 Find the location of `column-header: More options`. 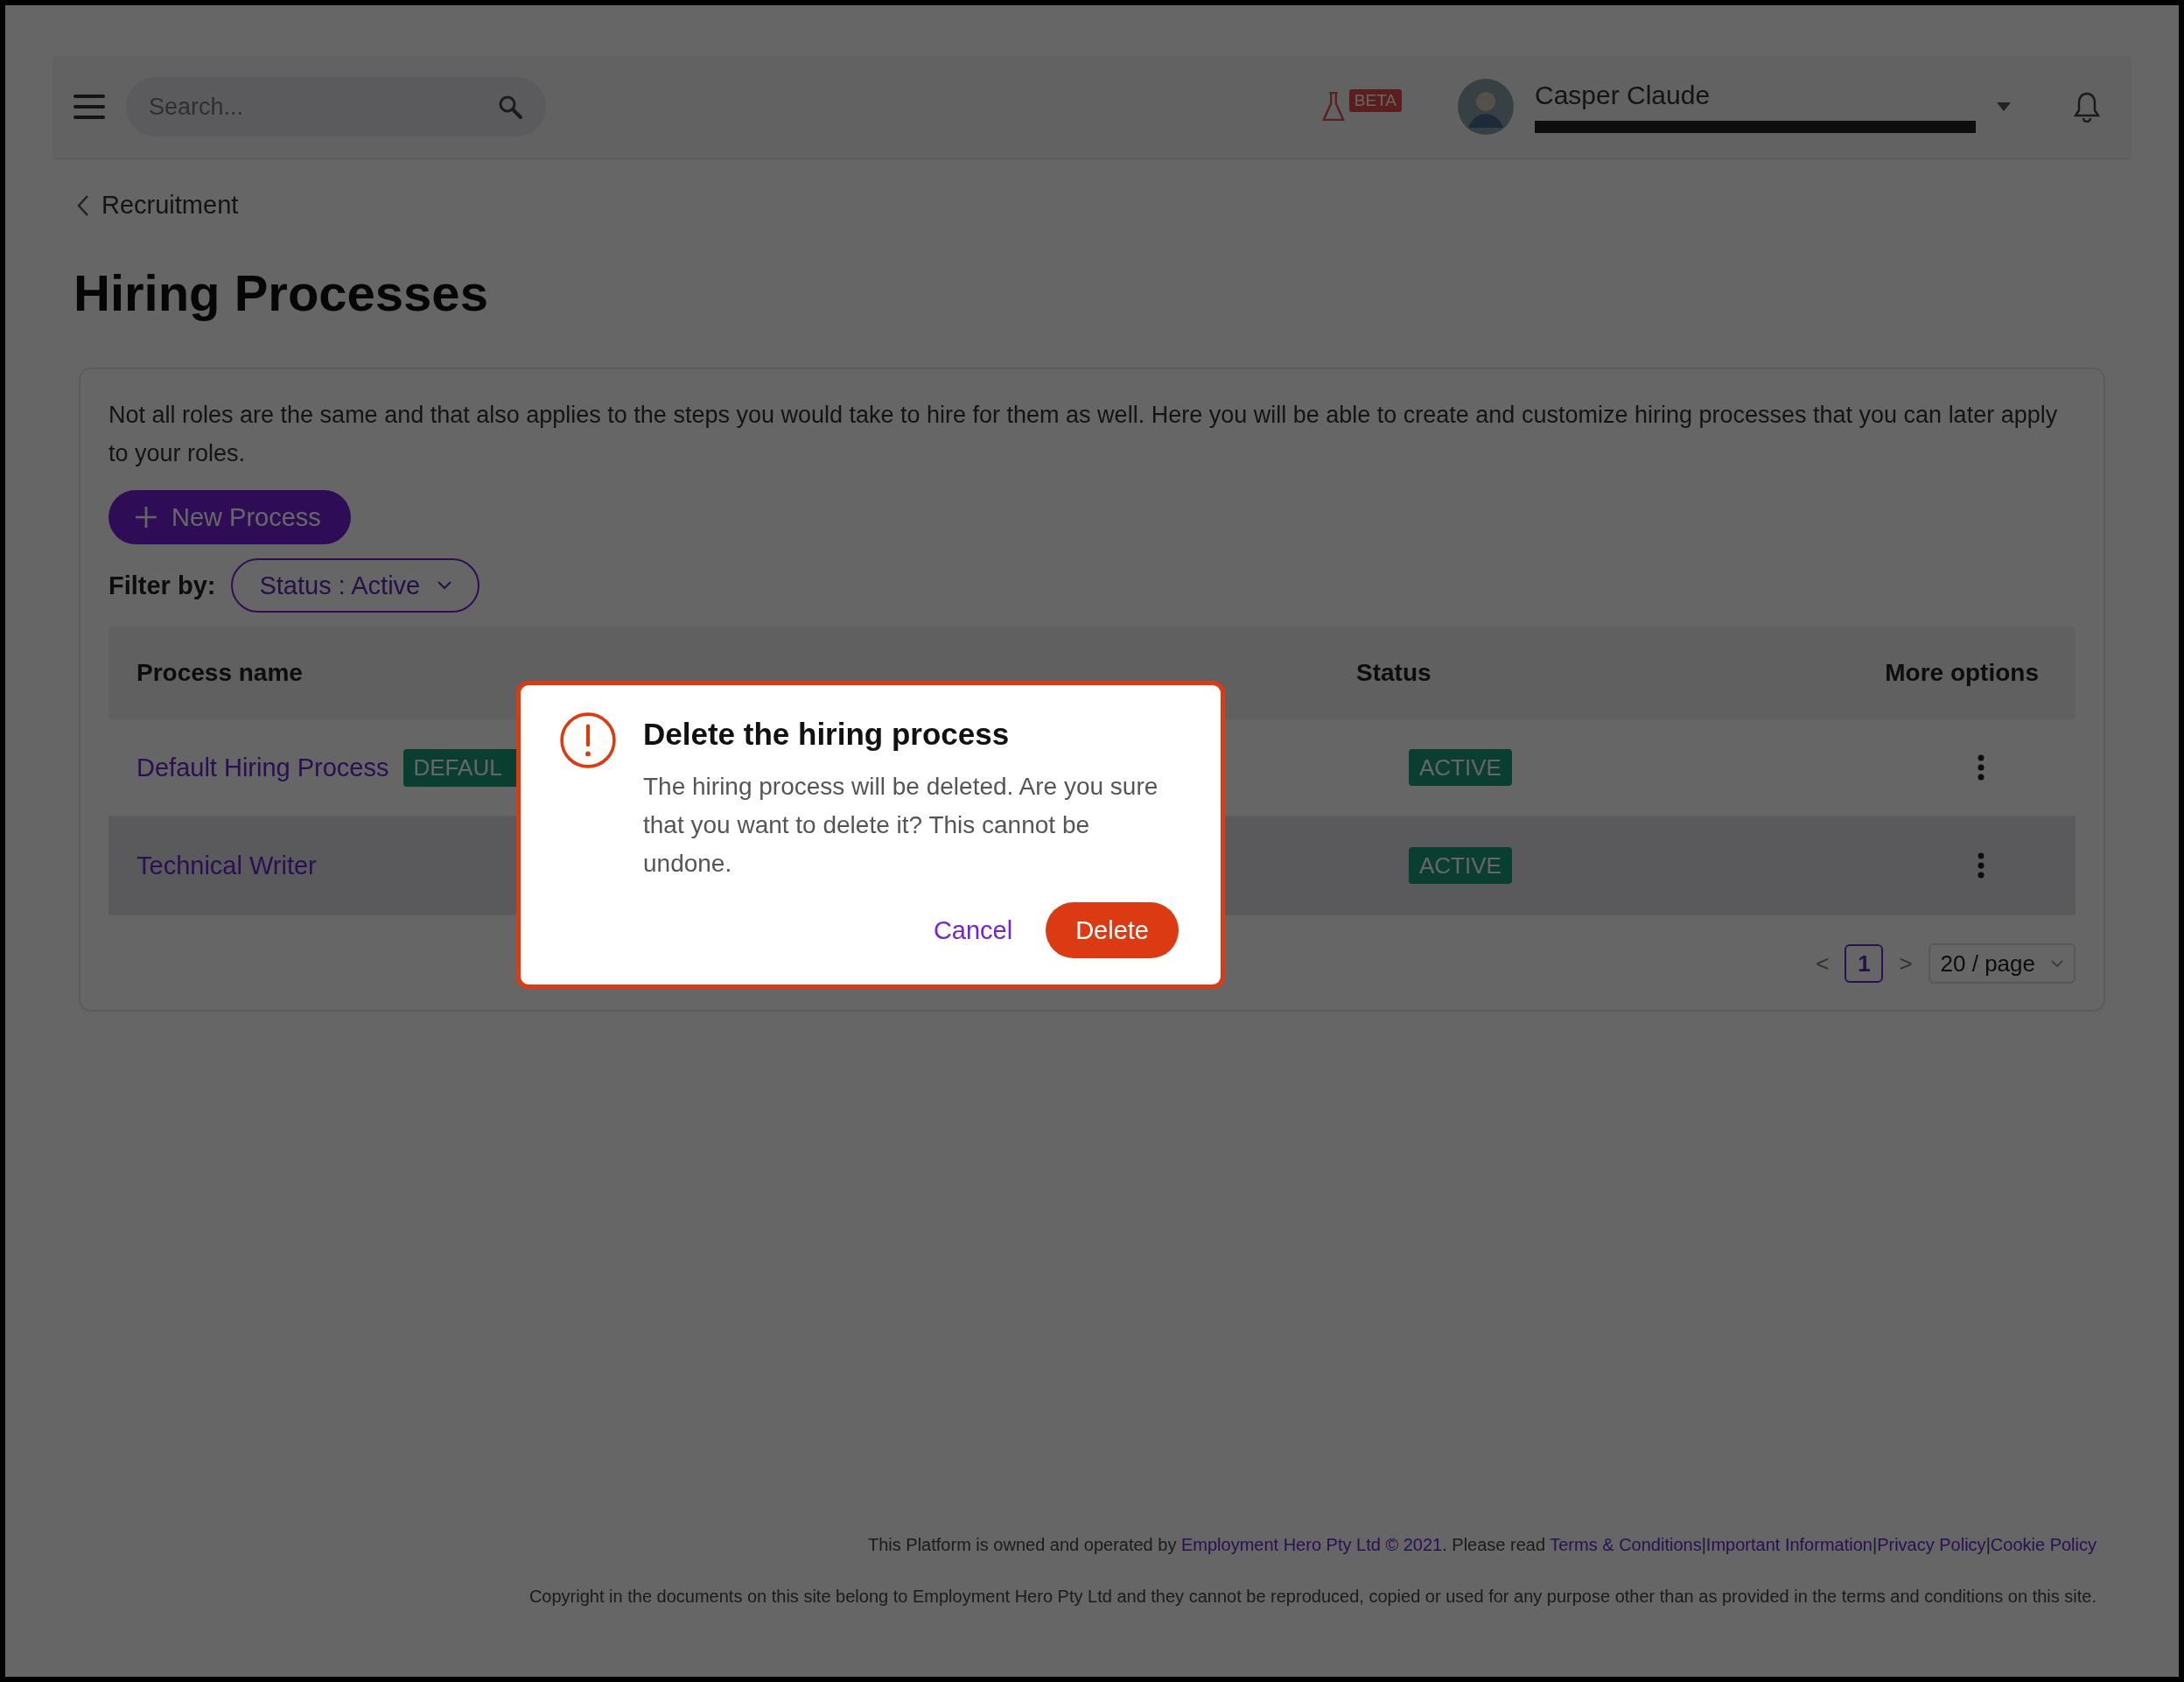

column-header: More options is located at coordinates (1962, 673).